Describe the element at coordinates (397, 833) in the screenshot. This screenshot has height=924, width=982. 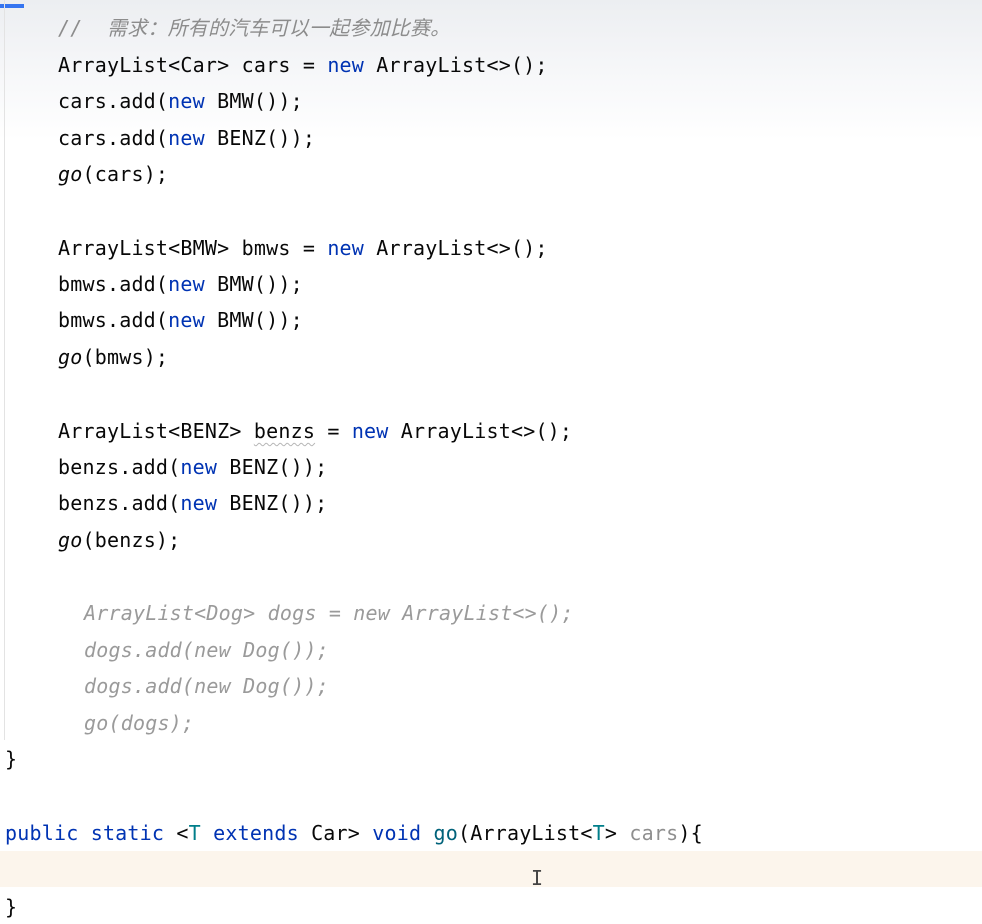
I see `keyword-void: void` at that location.